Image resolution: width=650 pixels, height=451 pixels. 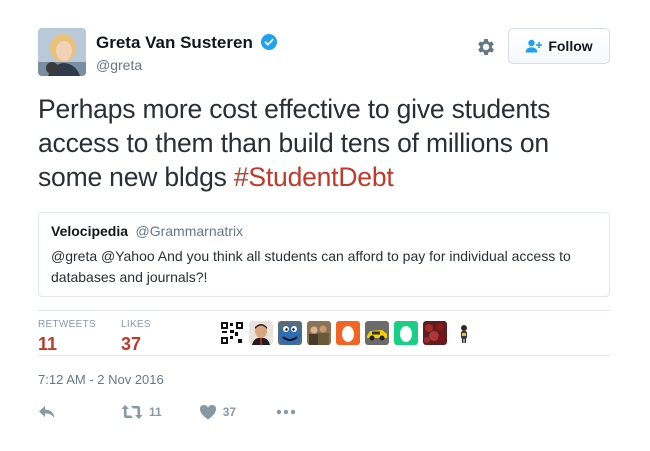 I want to click on verified-badge-icon, so click(x=269, y=42).